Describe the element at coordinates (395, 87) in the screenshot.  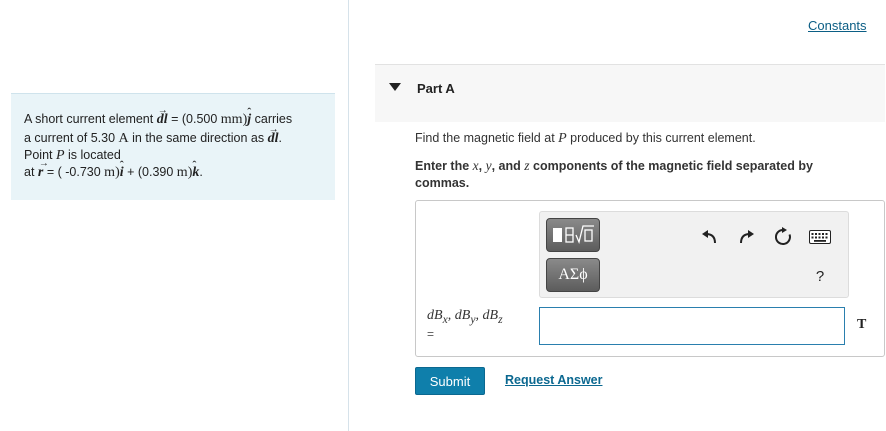
I see `collapse-caret-icon` at that location.